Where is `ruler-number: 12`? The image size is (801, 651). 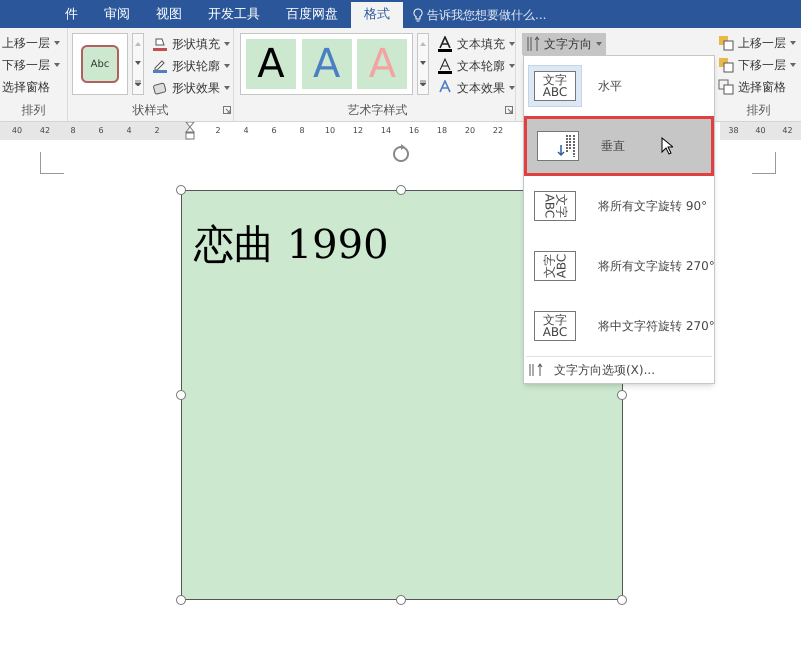
ruler-number: 12 is located at coordinates (358, 131).